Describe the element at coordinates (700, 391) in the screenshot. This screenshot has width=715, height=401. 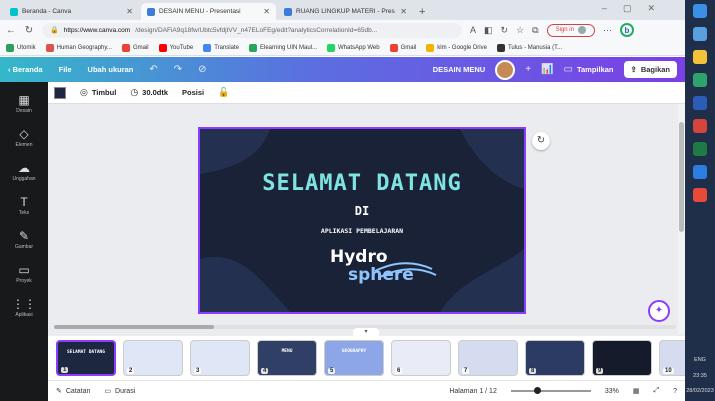
I see `clock-date: 28/02/2023` at that location.